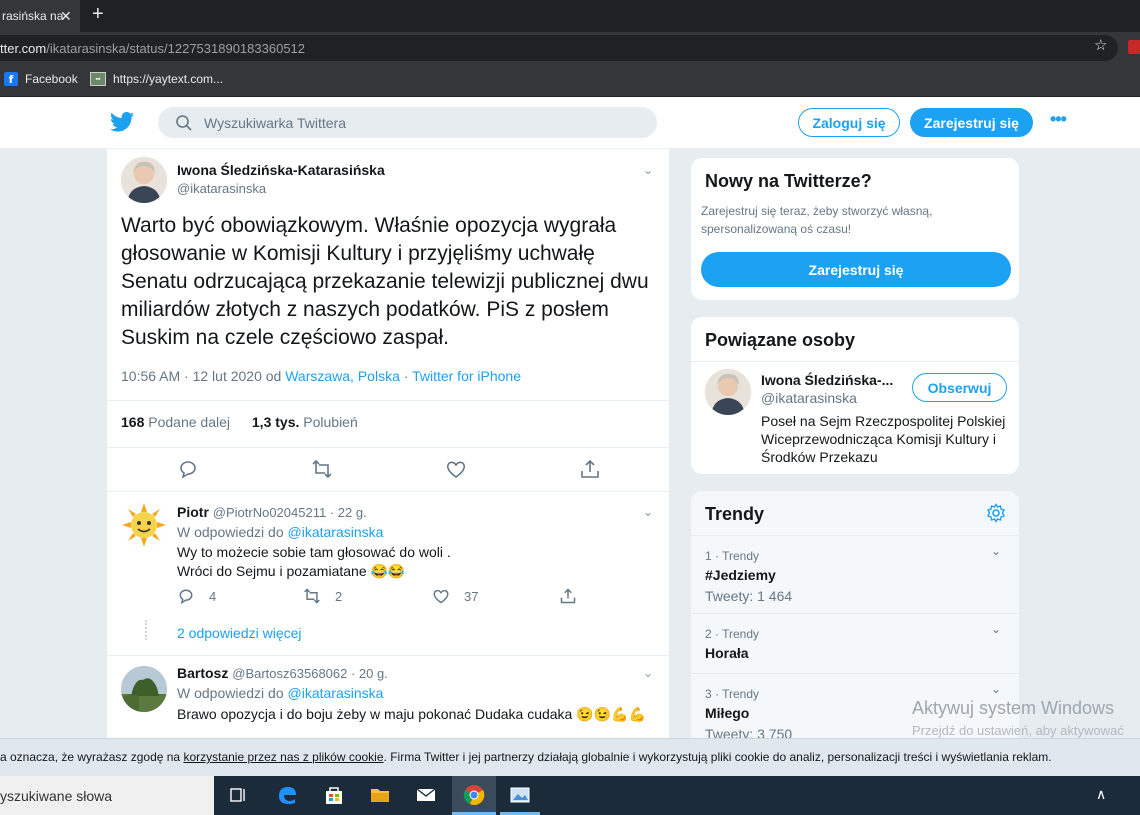  I want to click on reply-age: · 22 g., so click(346, 512).